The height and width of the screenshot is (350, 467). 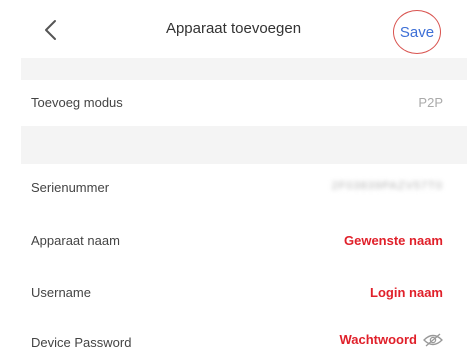 I want to click on device-password-row: Device Password Wachtwoord, so click(x=233, y=334).